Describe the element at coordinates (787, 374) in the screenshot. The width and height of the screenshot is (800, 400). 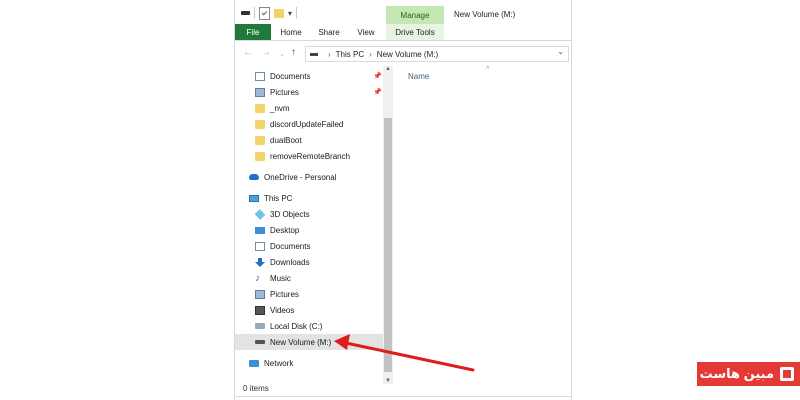
I see `logo-mark-icon` at that location.